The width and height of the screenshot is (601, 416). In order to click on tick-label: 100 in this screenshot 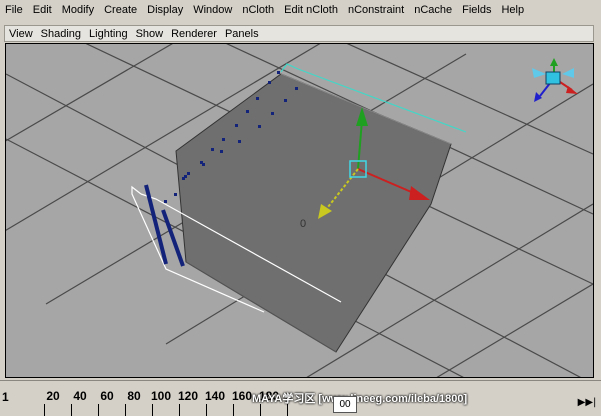, I will do `click(161, 396)`.